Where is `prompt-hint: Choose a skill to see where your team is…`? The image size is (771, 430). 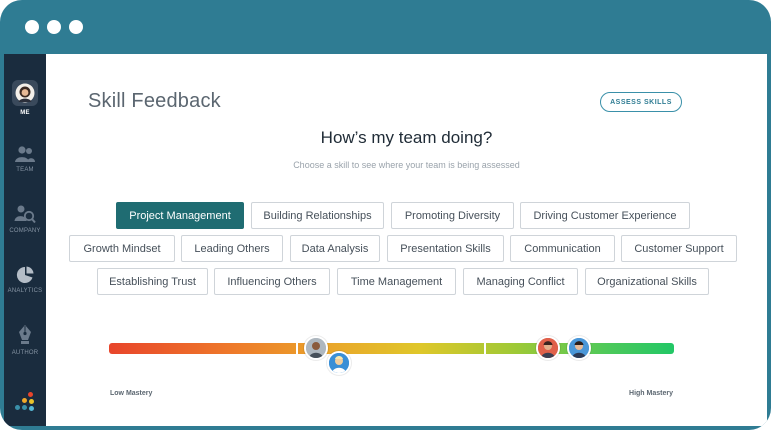 prompt-hint: Choose a skill to see where your team is… is located at coordinates (406, 165).